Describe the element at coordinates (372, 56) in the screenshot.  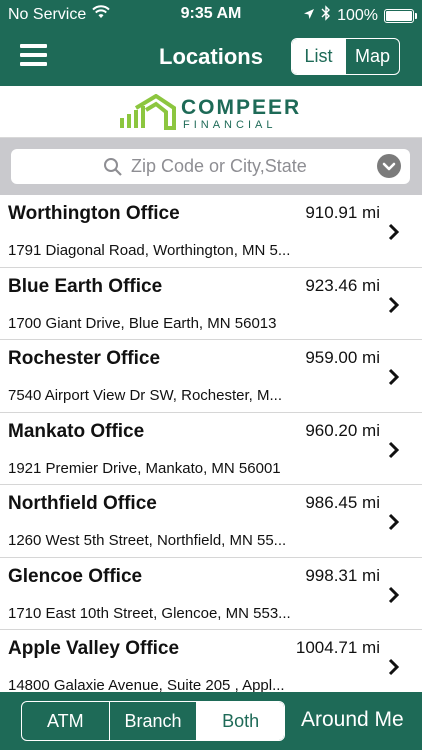
I see `map-view-button: Map` at that location.